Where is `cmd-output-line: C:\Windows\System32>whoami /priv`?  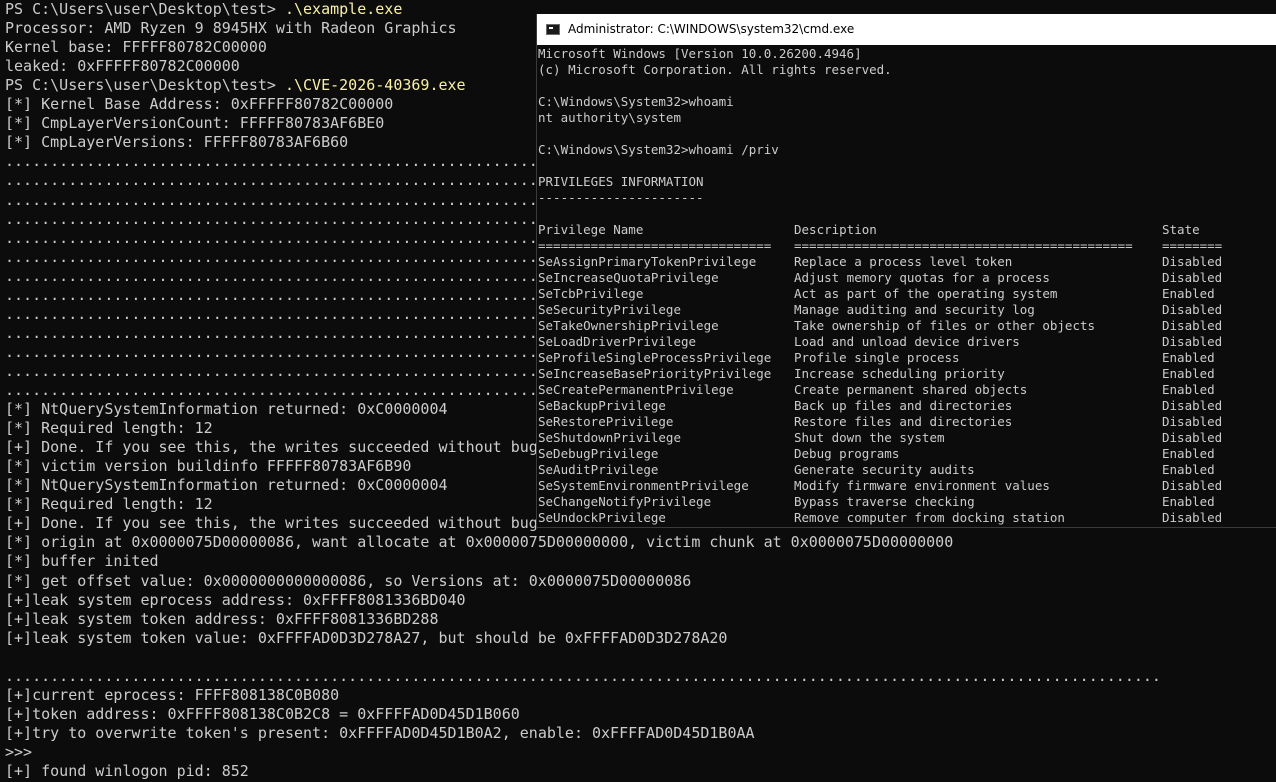 cmd-output-line: C:\Windows\System32>whoami /priv is located at coordinates (658, 149).